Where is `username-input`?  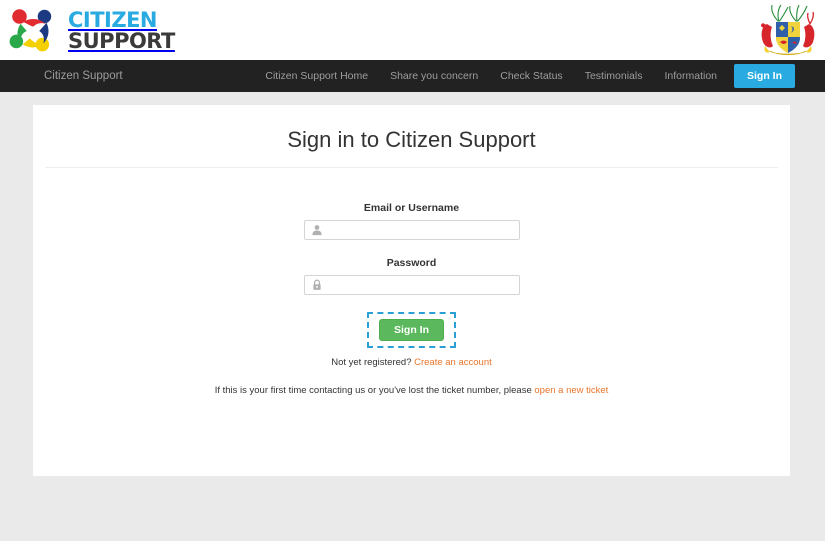 username-input is located at coordinates (411, 230).